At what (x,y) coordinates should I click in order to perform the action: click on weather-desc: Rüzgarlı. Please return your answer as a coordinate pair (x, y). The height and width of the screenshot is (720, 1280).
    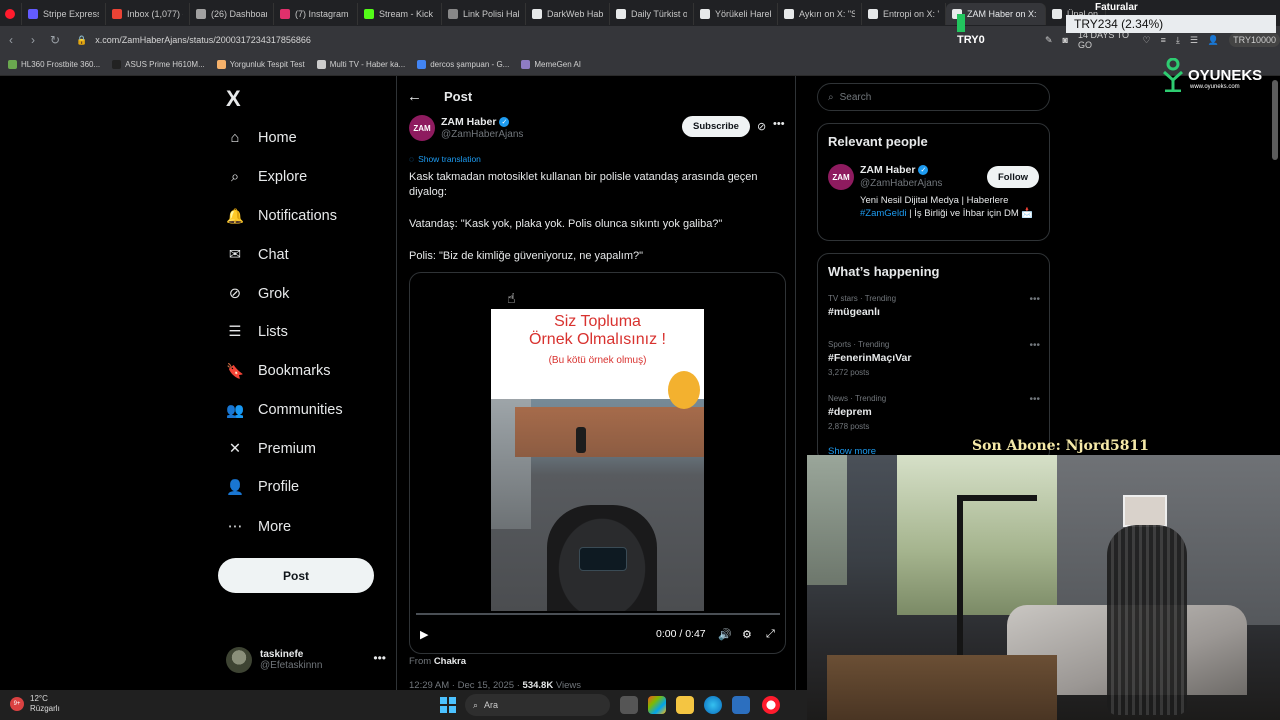
    Looking at the image, I should click on (45, 708).